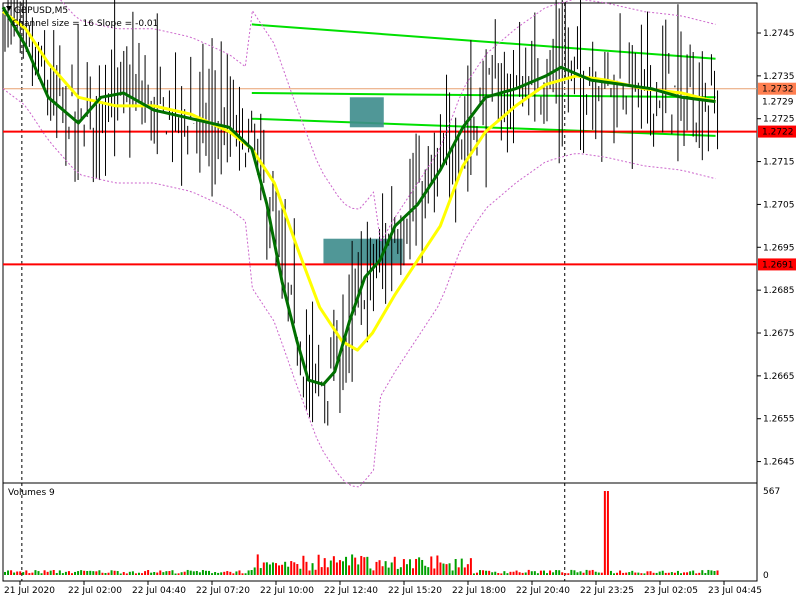 This screenshot has width=800, height=600. What do you see at coordinates (766, 576) in the screenshot?
I see `volume-tick-label: 0` at bounding box center [766, 576].